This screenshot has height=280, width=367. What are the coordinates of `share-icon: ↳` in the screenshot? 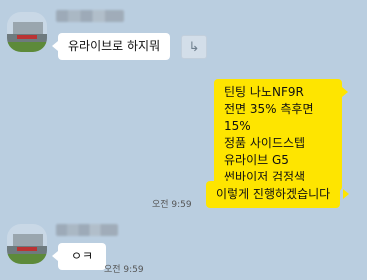 It's located at (194, 47).